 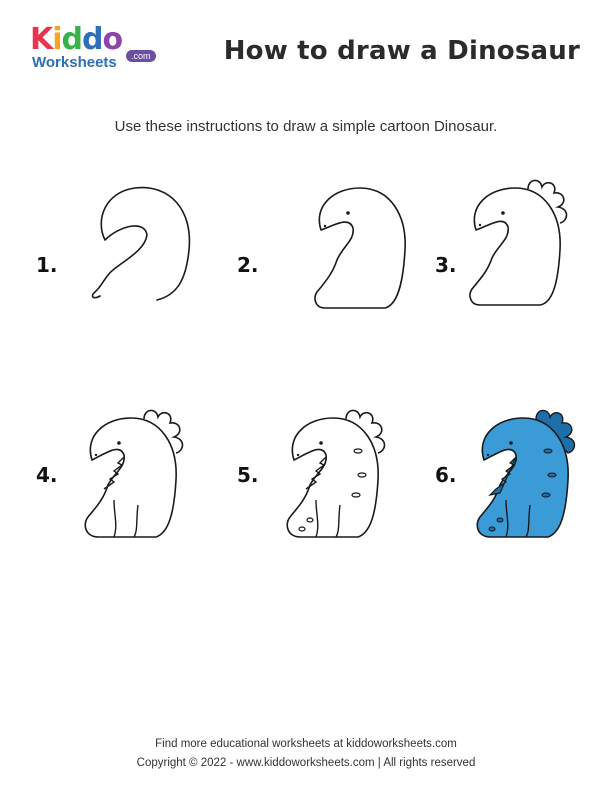 What do you see at coordinates (336, 473) in the screenshot?
I see `dinosaur-step-5-drawing` at bounding box center [336, 473].